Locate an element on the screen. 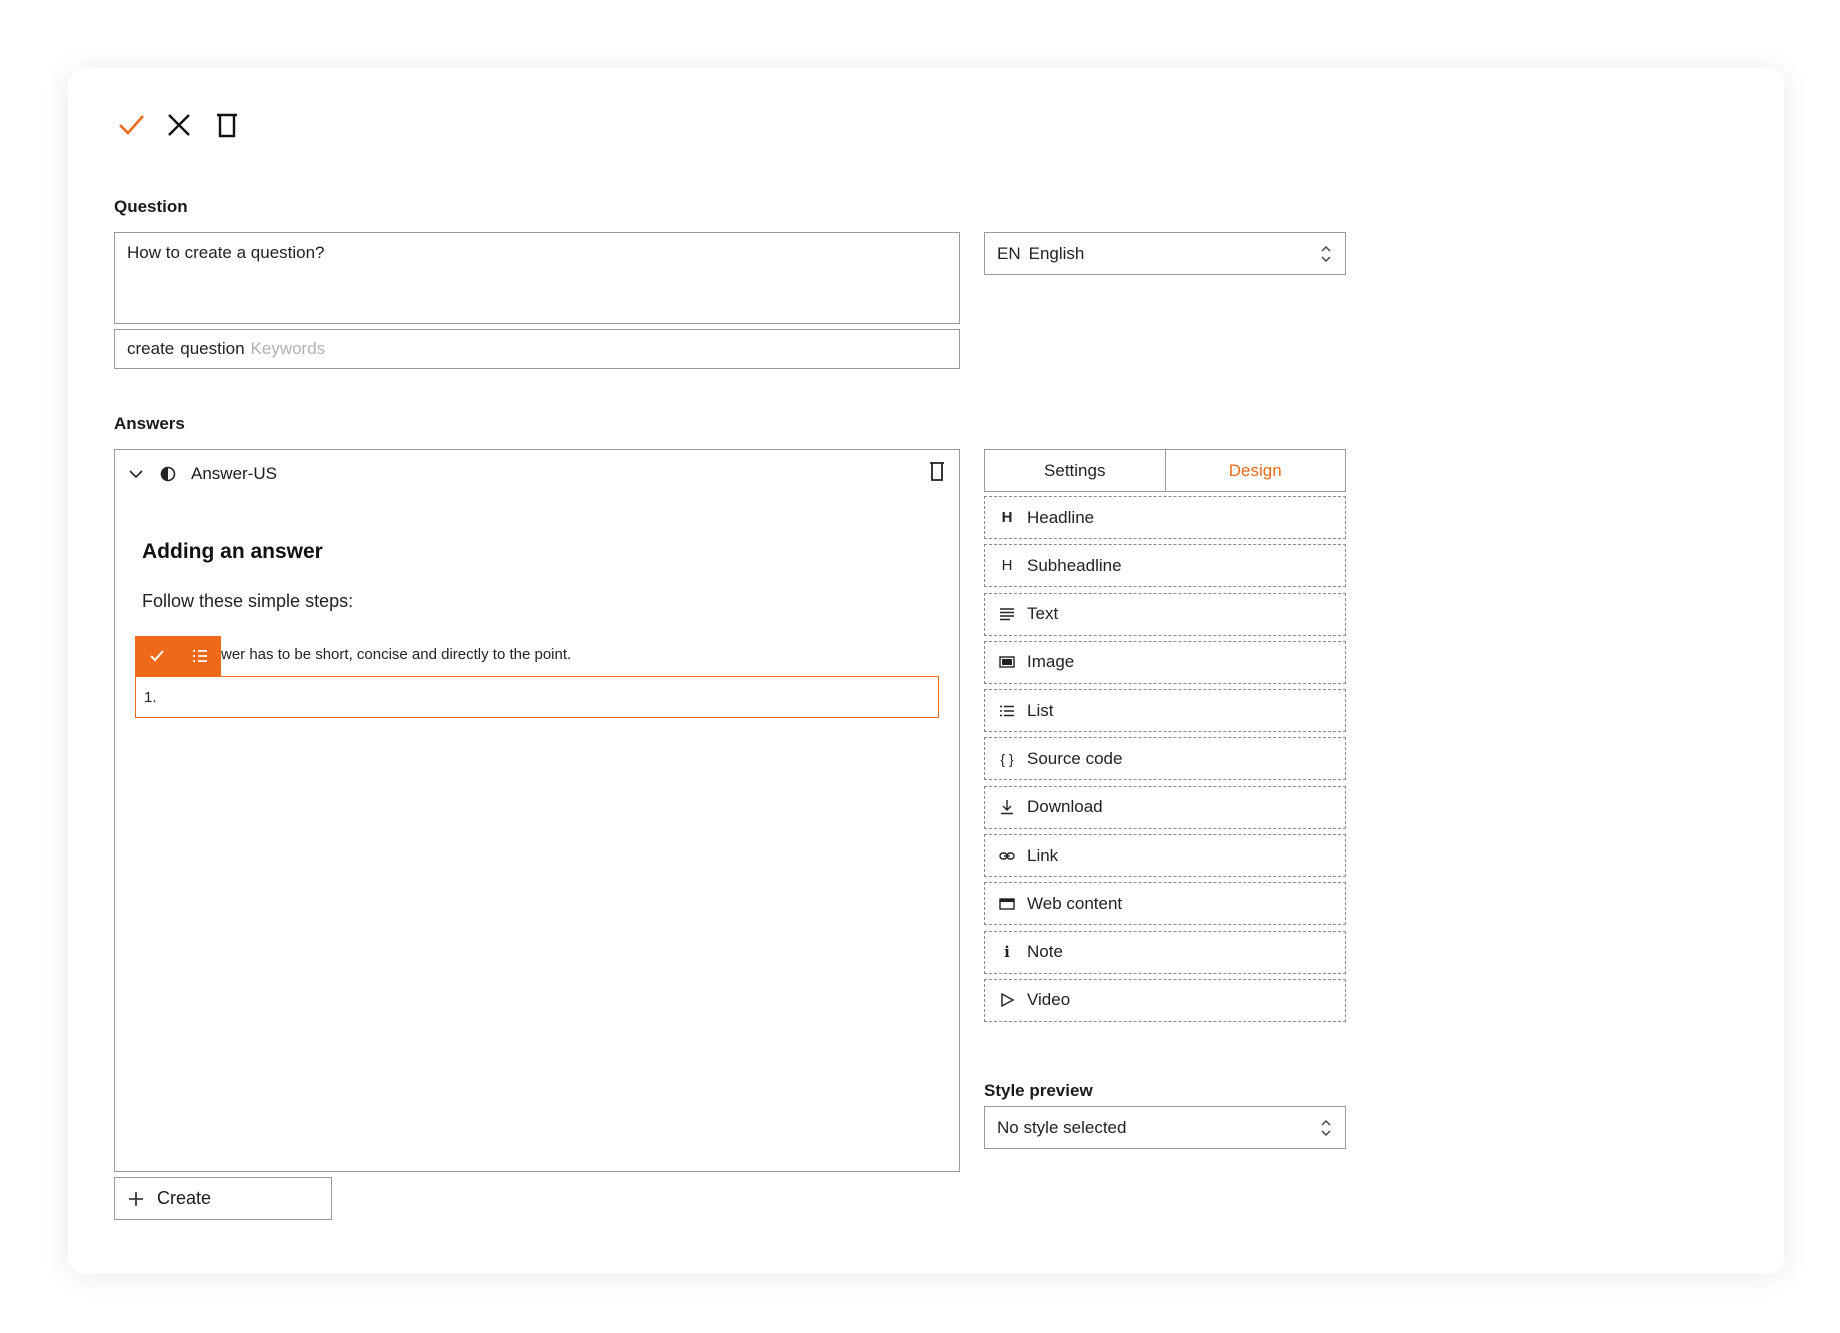 This screenshot has height=1333, width=1840. block-source-code: { } Source code is located at coordinates (1165, 759).